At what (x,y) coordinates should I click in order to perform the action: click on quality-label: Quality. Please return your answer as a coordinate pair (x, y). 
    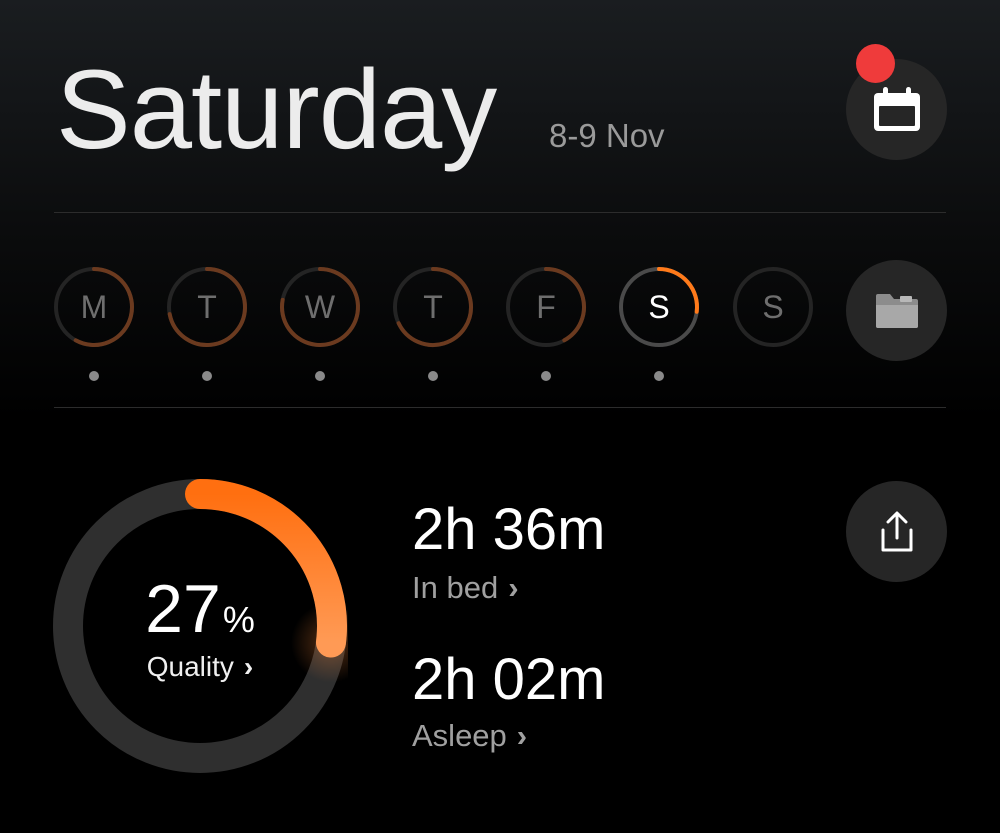
    Looking at the image, I should click on (190, 666).